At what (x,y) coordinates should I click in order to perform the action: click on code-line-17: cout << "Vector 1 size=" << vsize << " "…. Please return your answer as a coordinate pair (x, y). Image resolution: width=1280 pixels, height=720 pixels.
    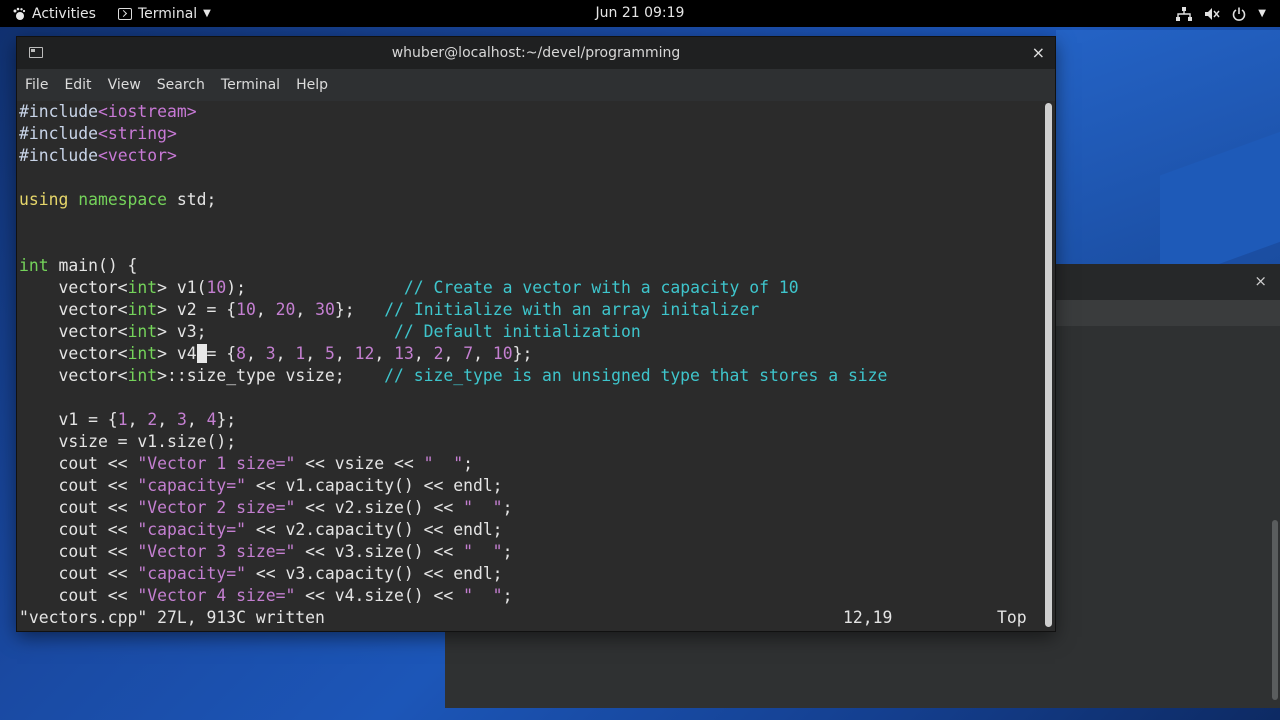
    Looking at the image, I should click on (246, 463).